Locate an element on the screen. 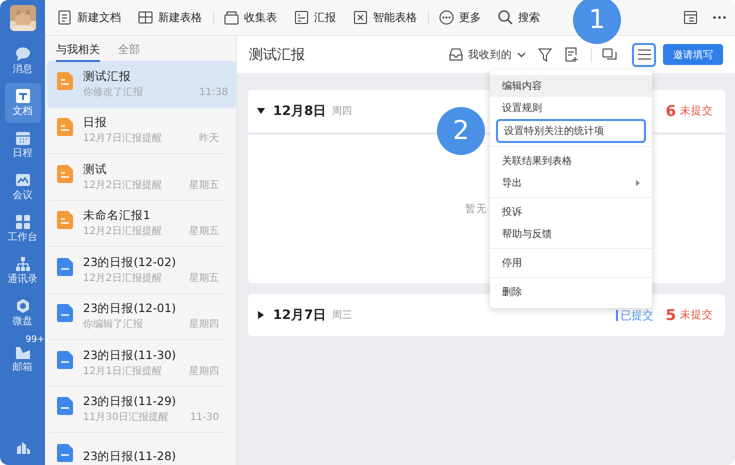  menu-icon is located at coordinates (644, 54).